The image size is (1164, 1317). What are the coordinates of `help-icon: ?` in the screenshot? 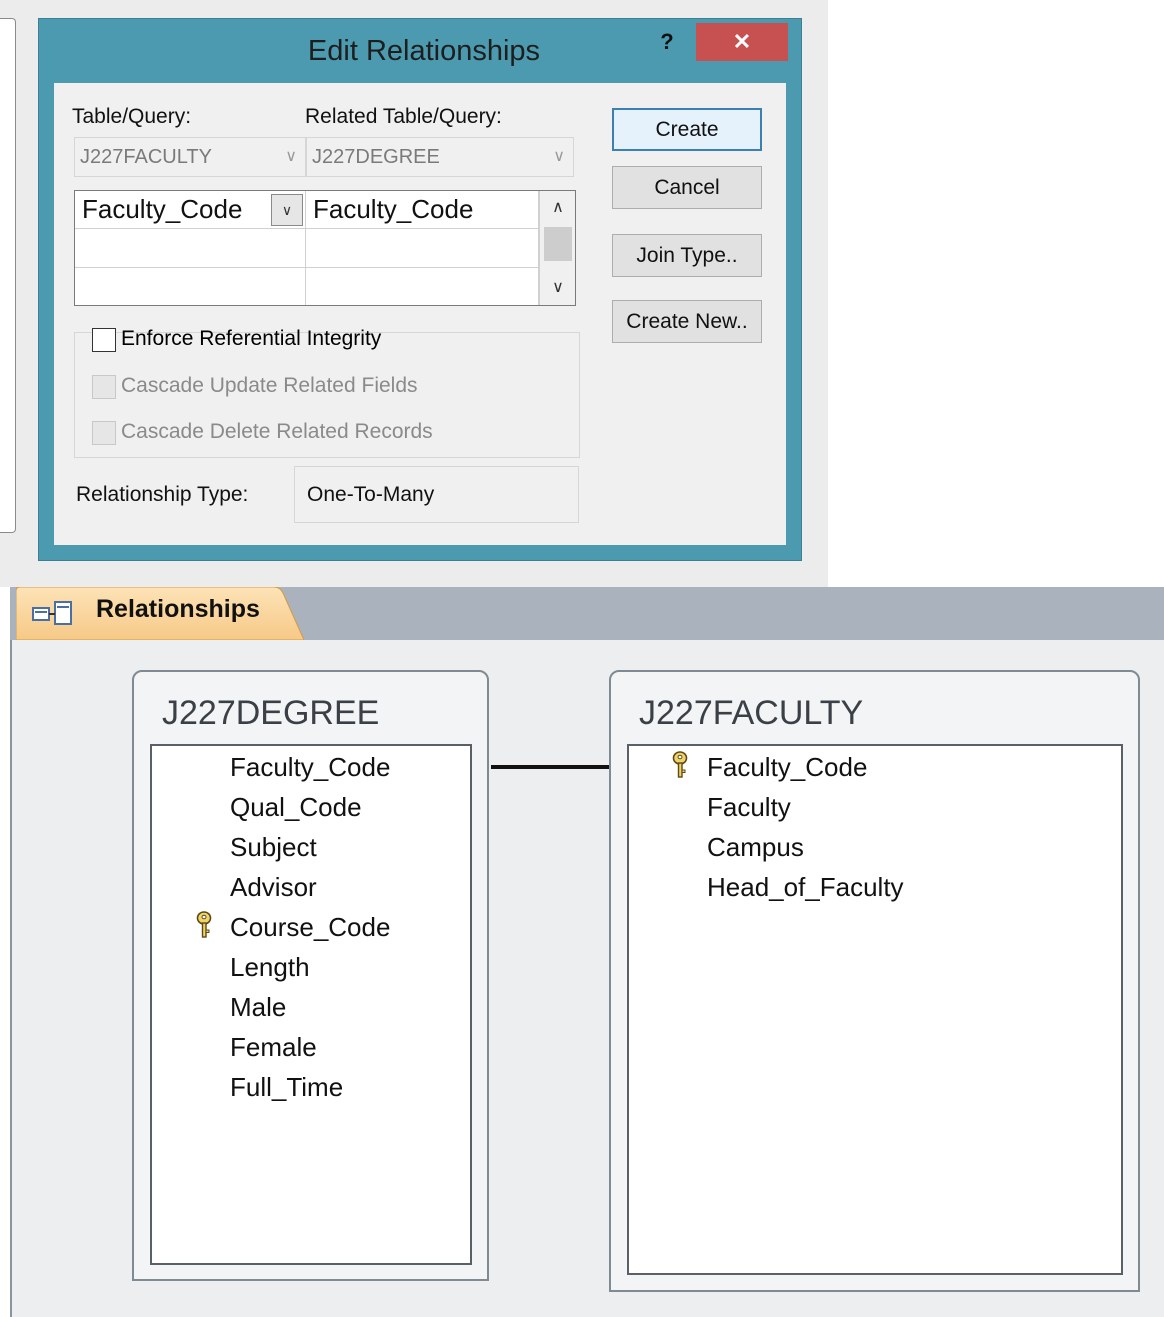 It's located at (667, 42).